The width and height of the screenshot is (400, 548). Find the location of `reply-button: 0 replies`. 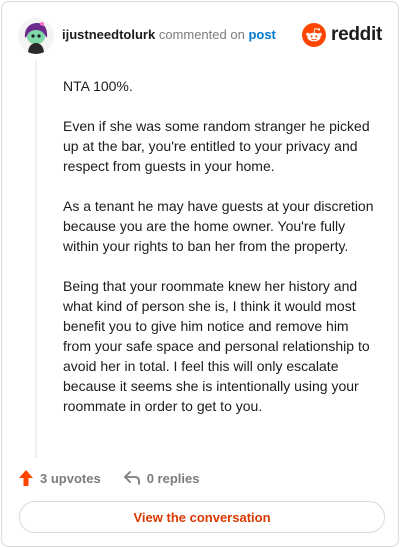

reply-button: 0 replies is located at coordinates (161, 478).